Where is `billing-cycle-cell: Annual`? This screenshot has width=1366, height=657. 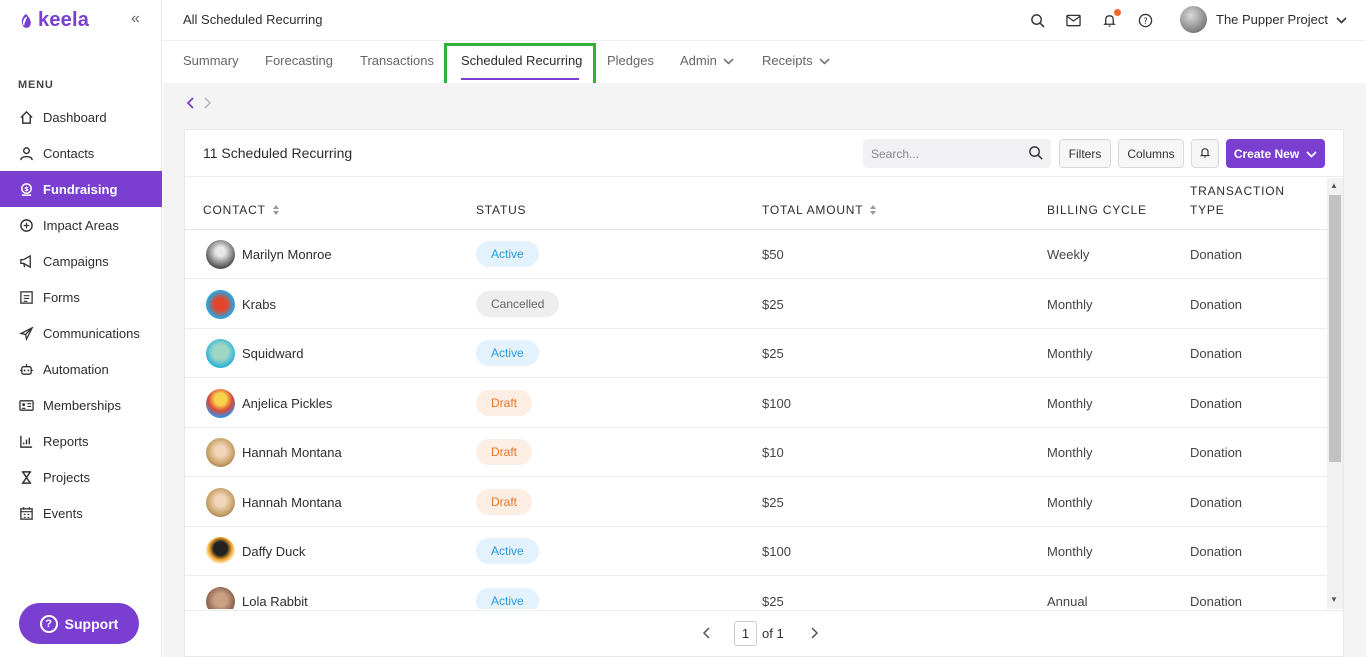
billing-cycle-cell: Annual is located at coordinates (1067, 601).